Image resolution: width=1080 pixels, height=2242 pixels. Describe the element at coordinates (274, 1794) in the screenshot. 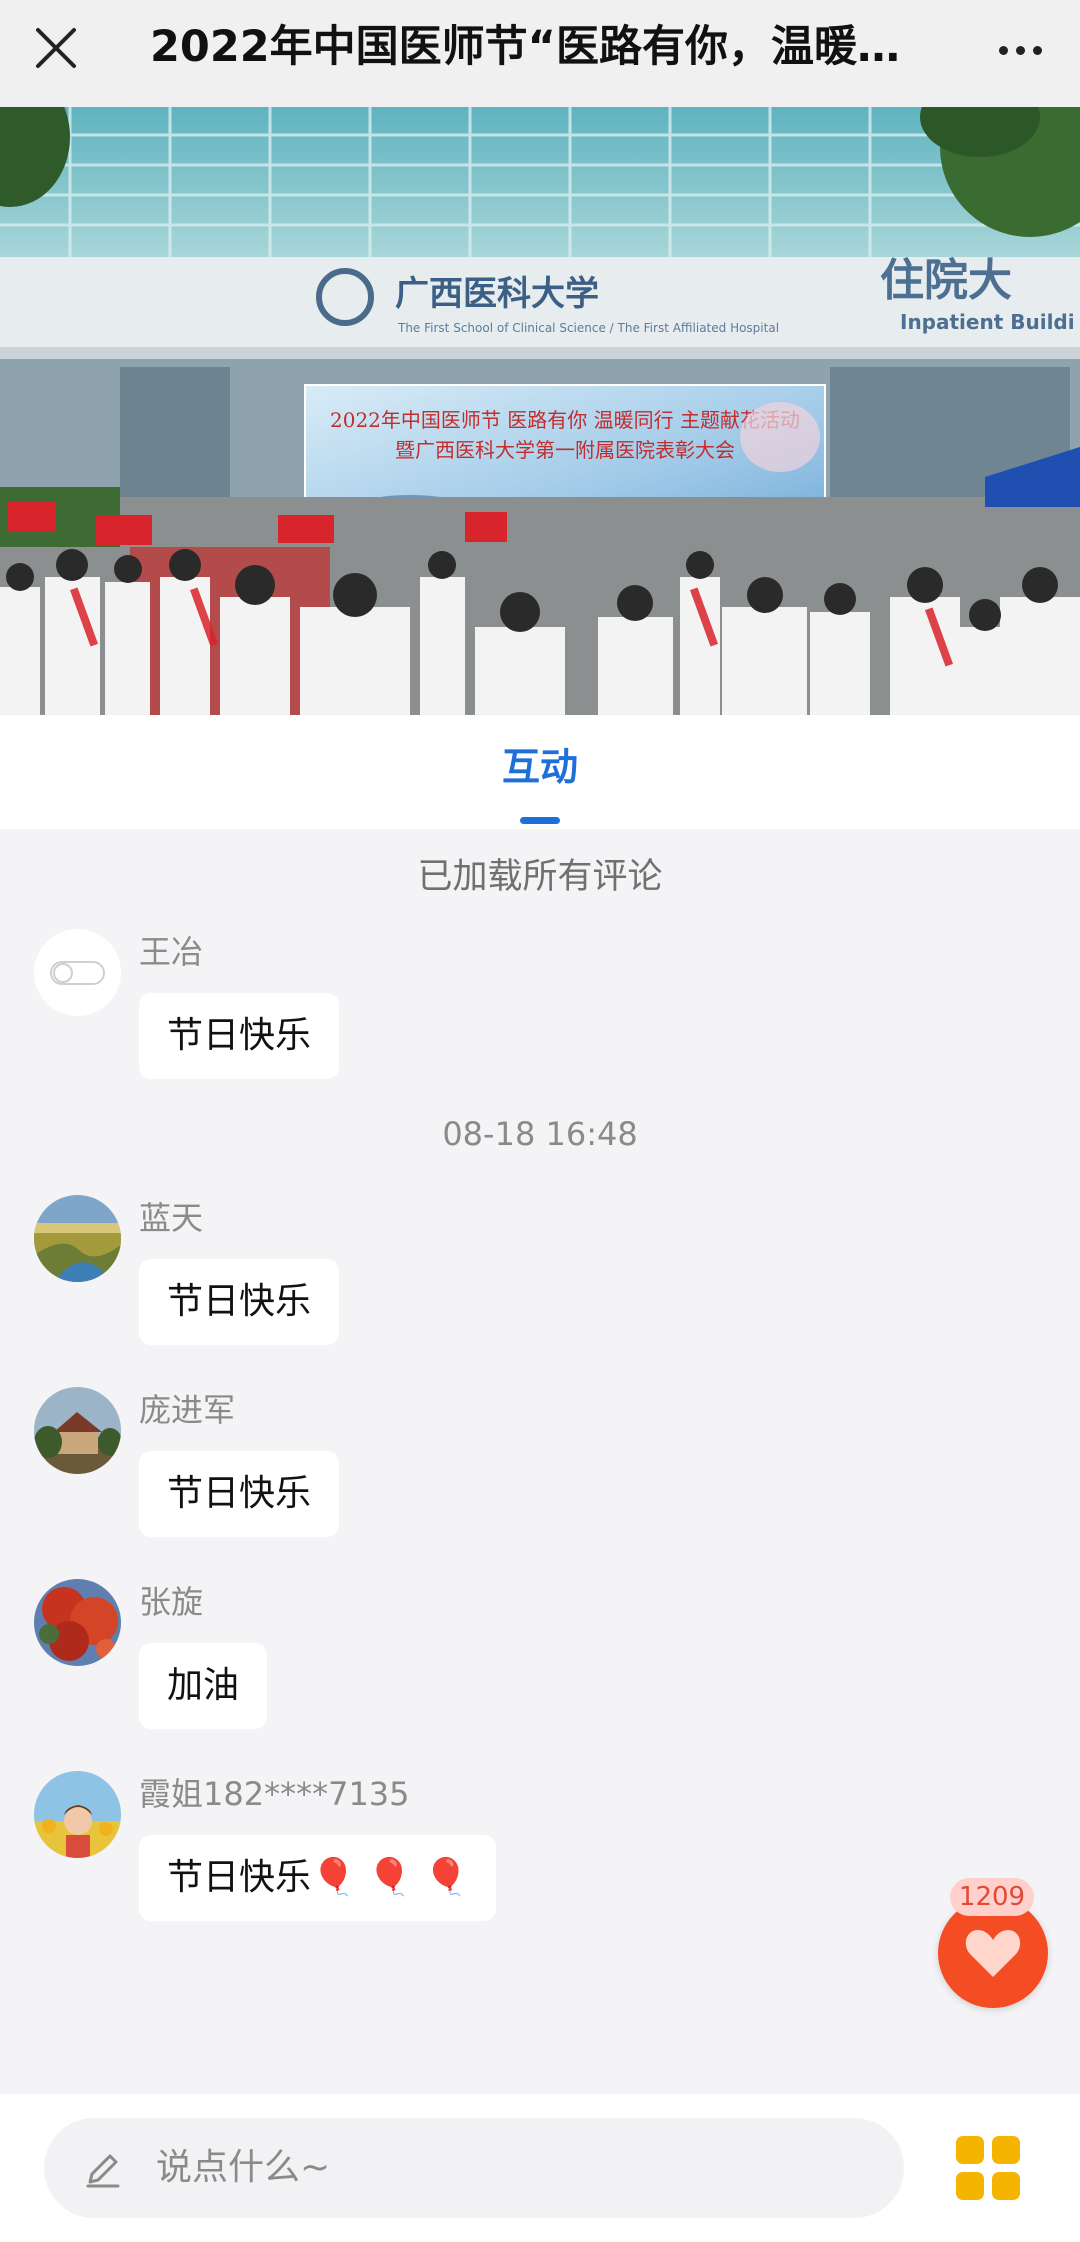

I see `commenter-name: 霞姐182****7135` at that location.